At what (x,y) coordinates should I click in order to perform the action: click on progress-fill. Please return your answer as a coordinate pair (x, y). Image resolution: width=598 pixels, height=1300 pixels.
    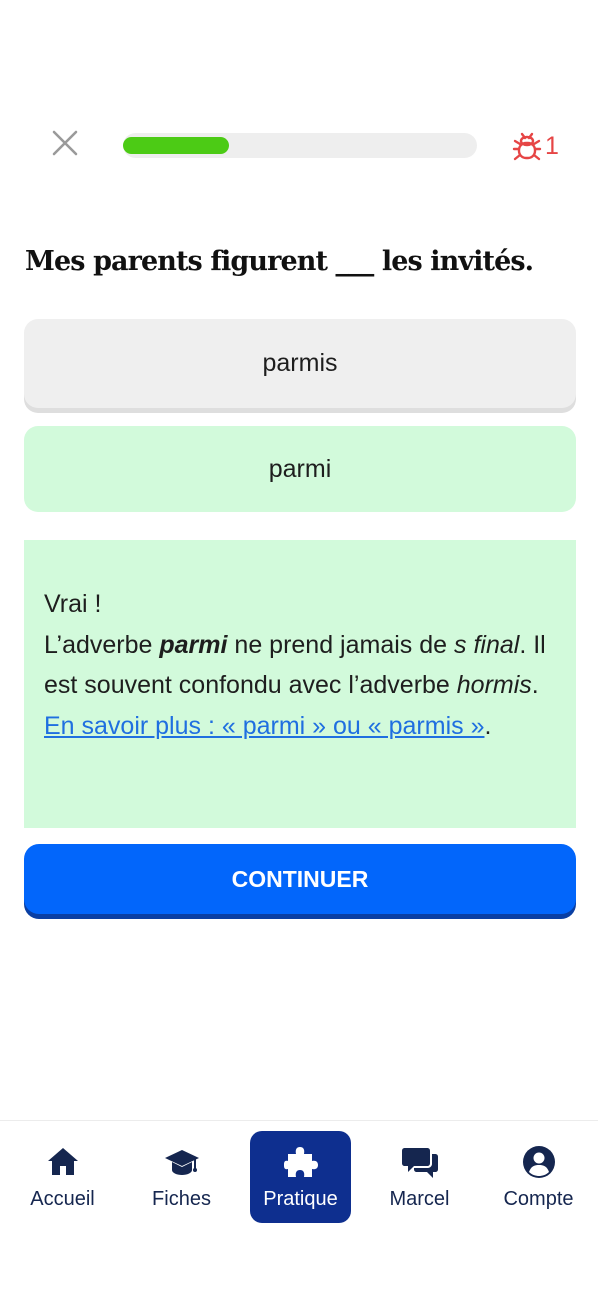
    Looking at the image, I should click on (176, 145).